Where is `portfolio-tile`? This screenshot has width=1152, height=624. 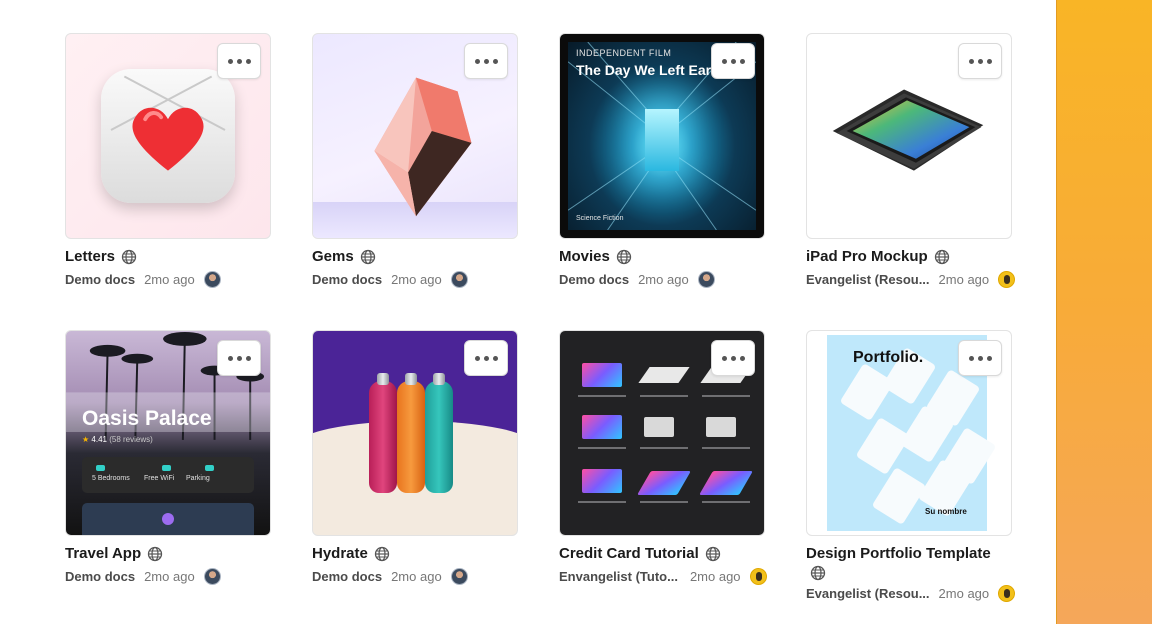 portfolio-tile is located at coordinates (867, 392).